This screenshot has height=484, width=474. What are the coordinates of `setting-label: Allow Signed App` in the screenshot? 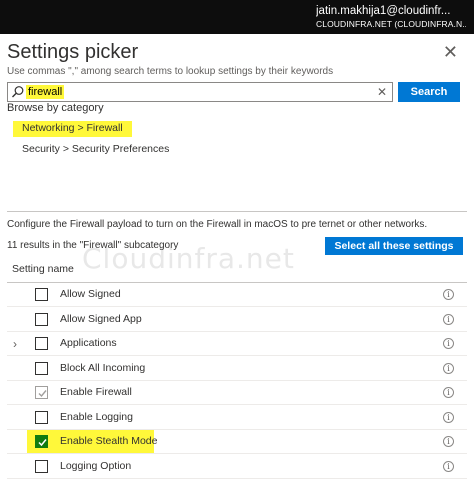 It's located at (101, 319).